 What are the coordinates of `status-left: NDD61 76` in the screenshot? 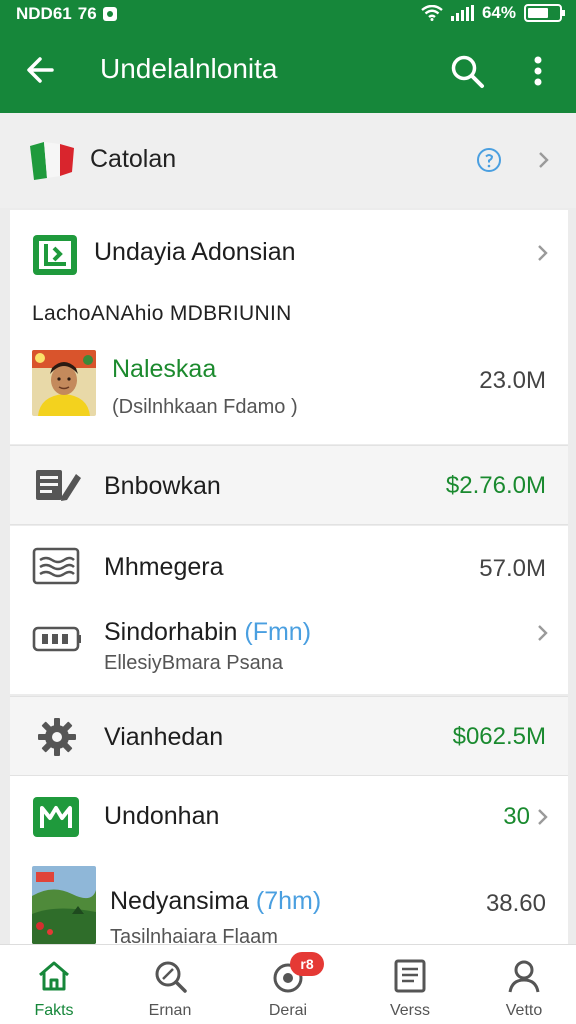 It's located at (66, 14).